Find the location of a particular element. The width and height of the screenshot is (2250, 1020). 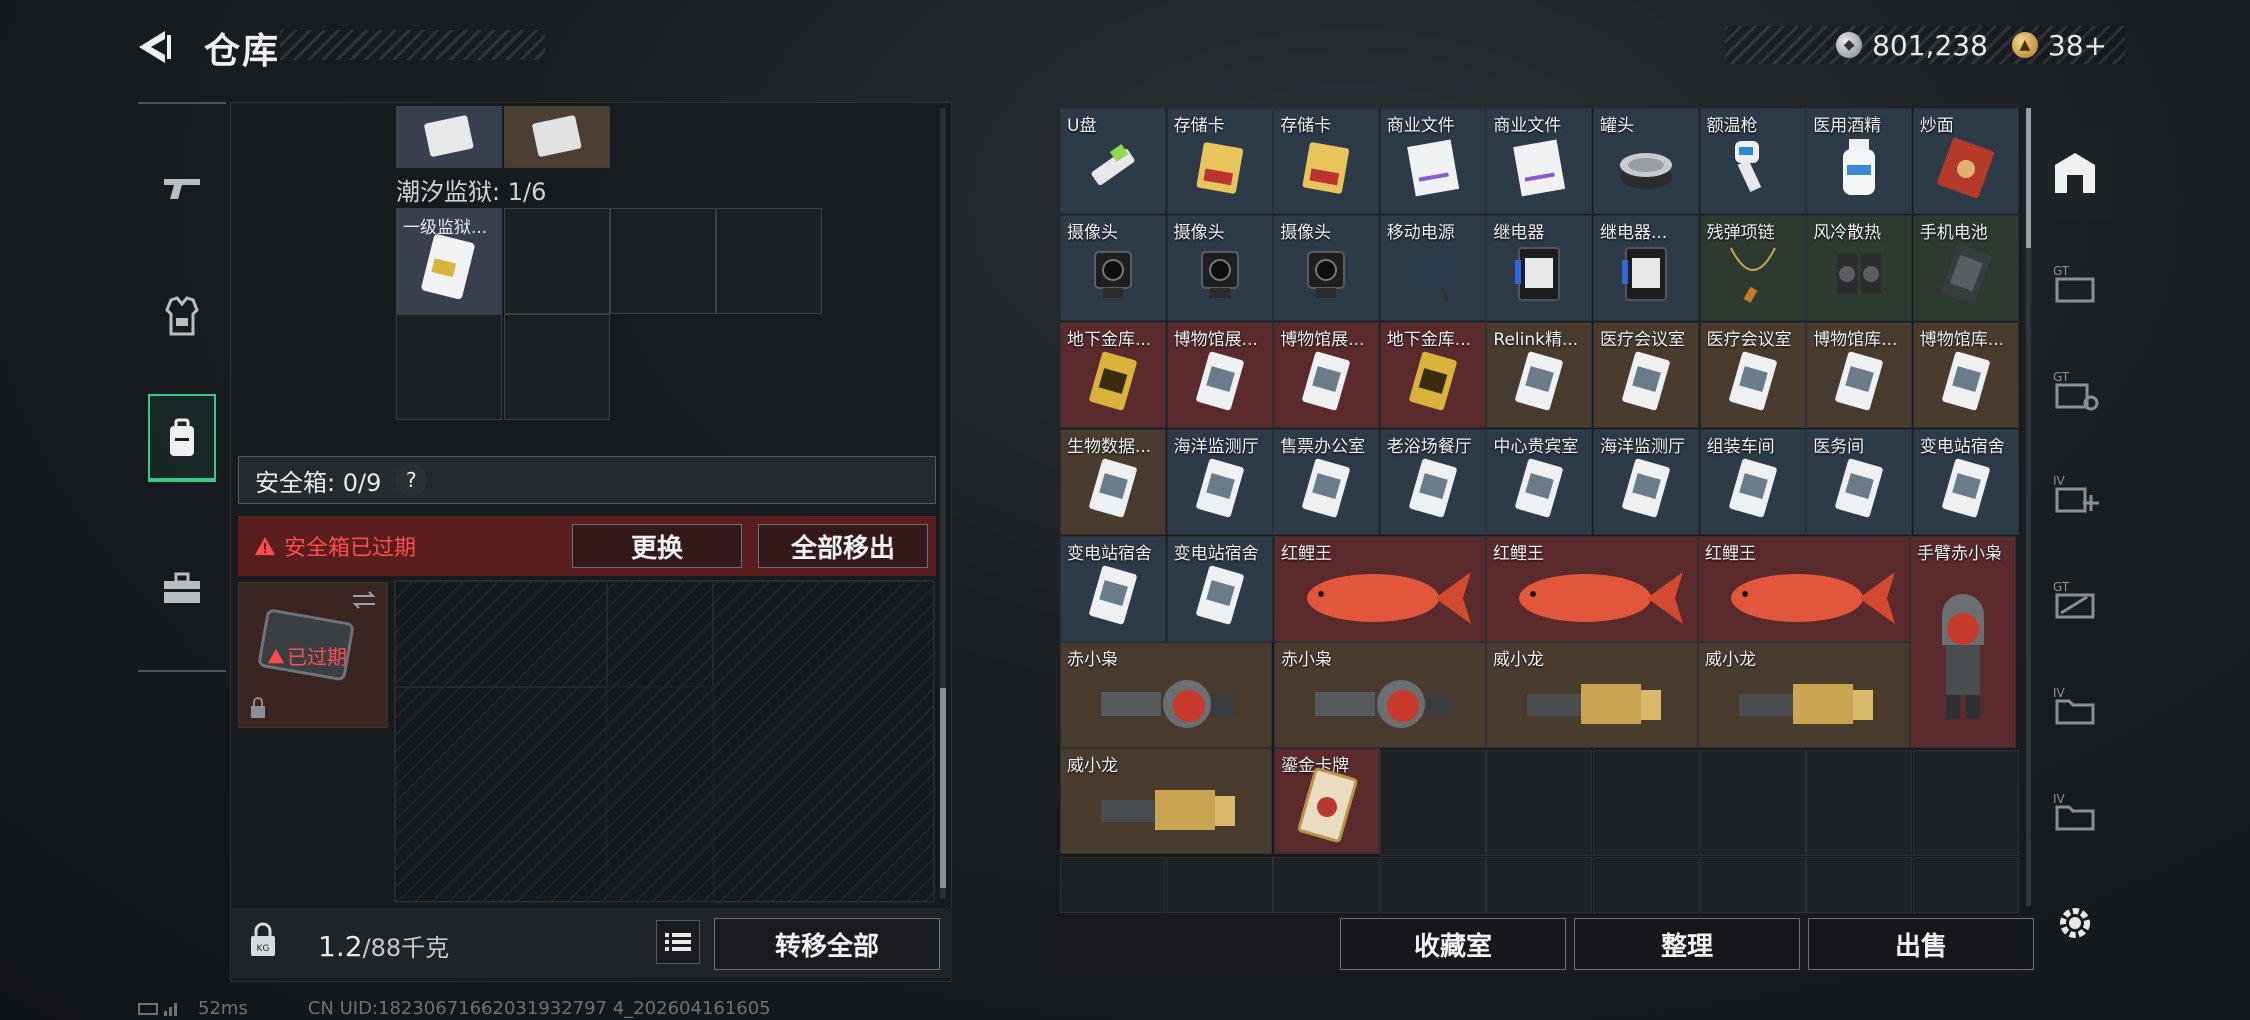

collection-room-button: 收藏室 is located at coordinates (1453, 944).